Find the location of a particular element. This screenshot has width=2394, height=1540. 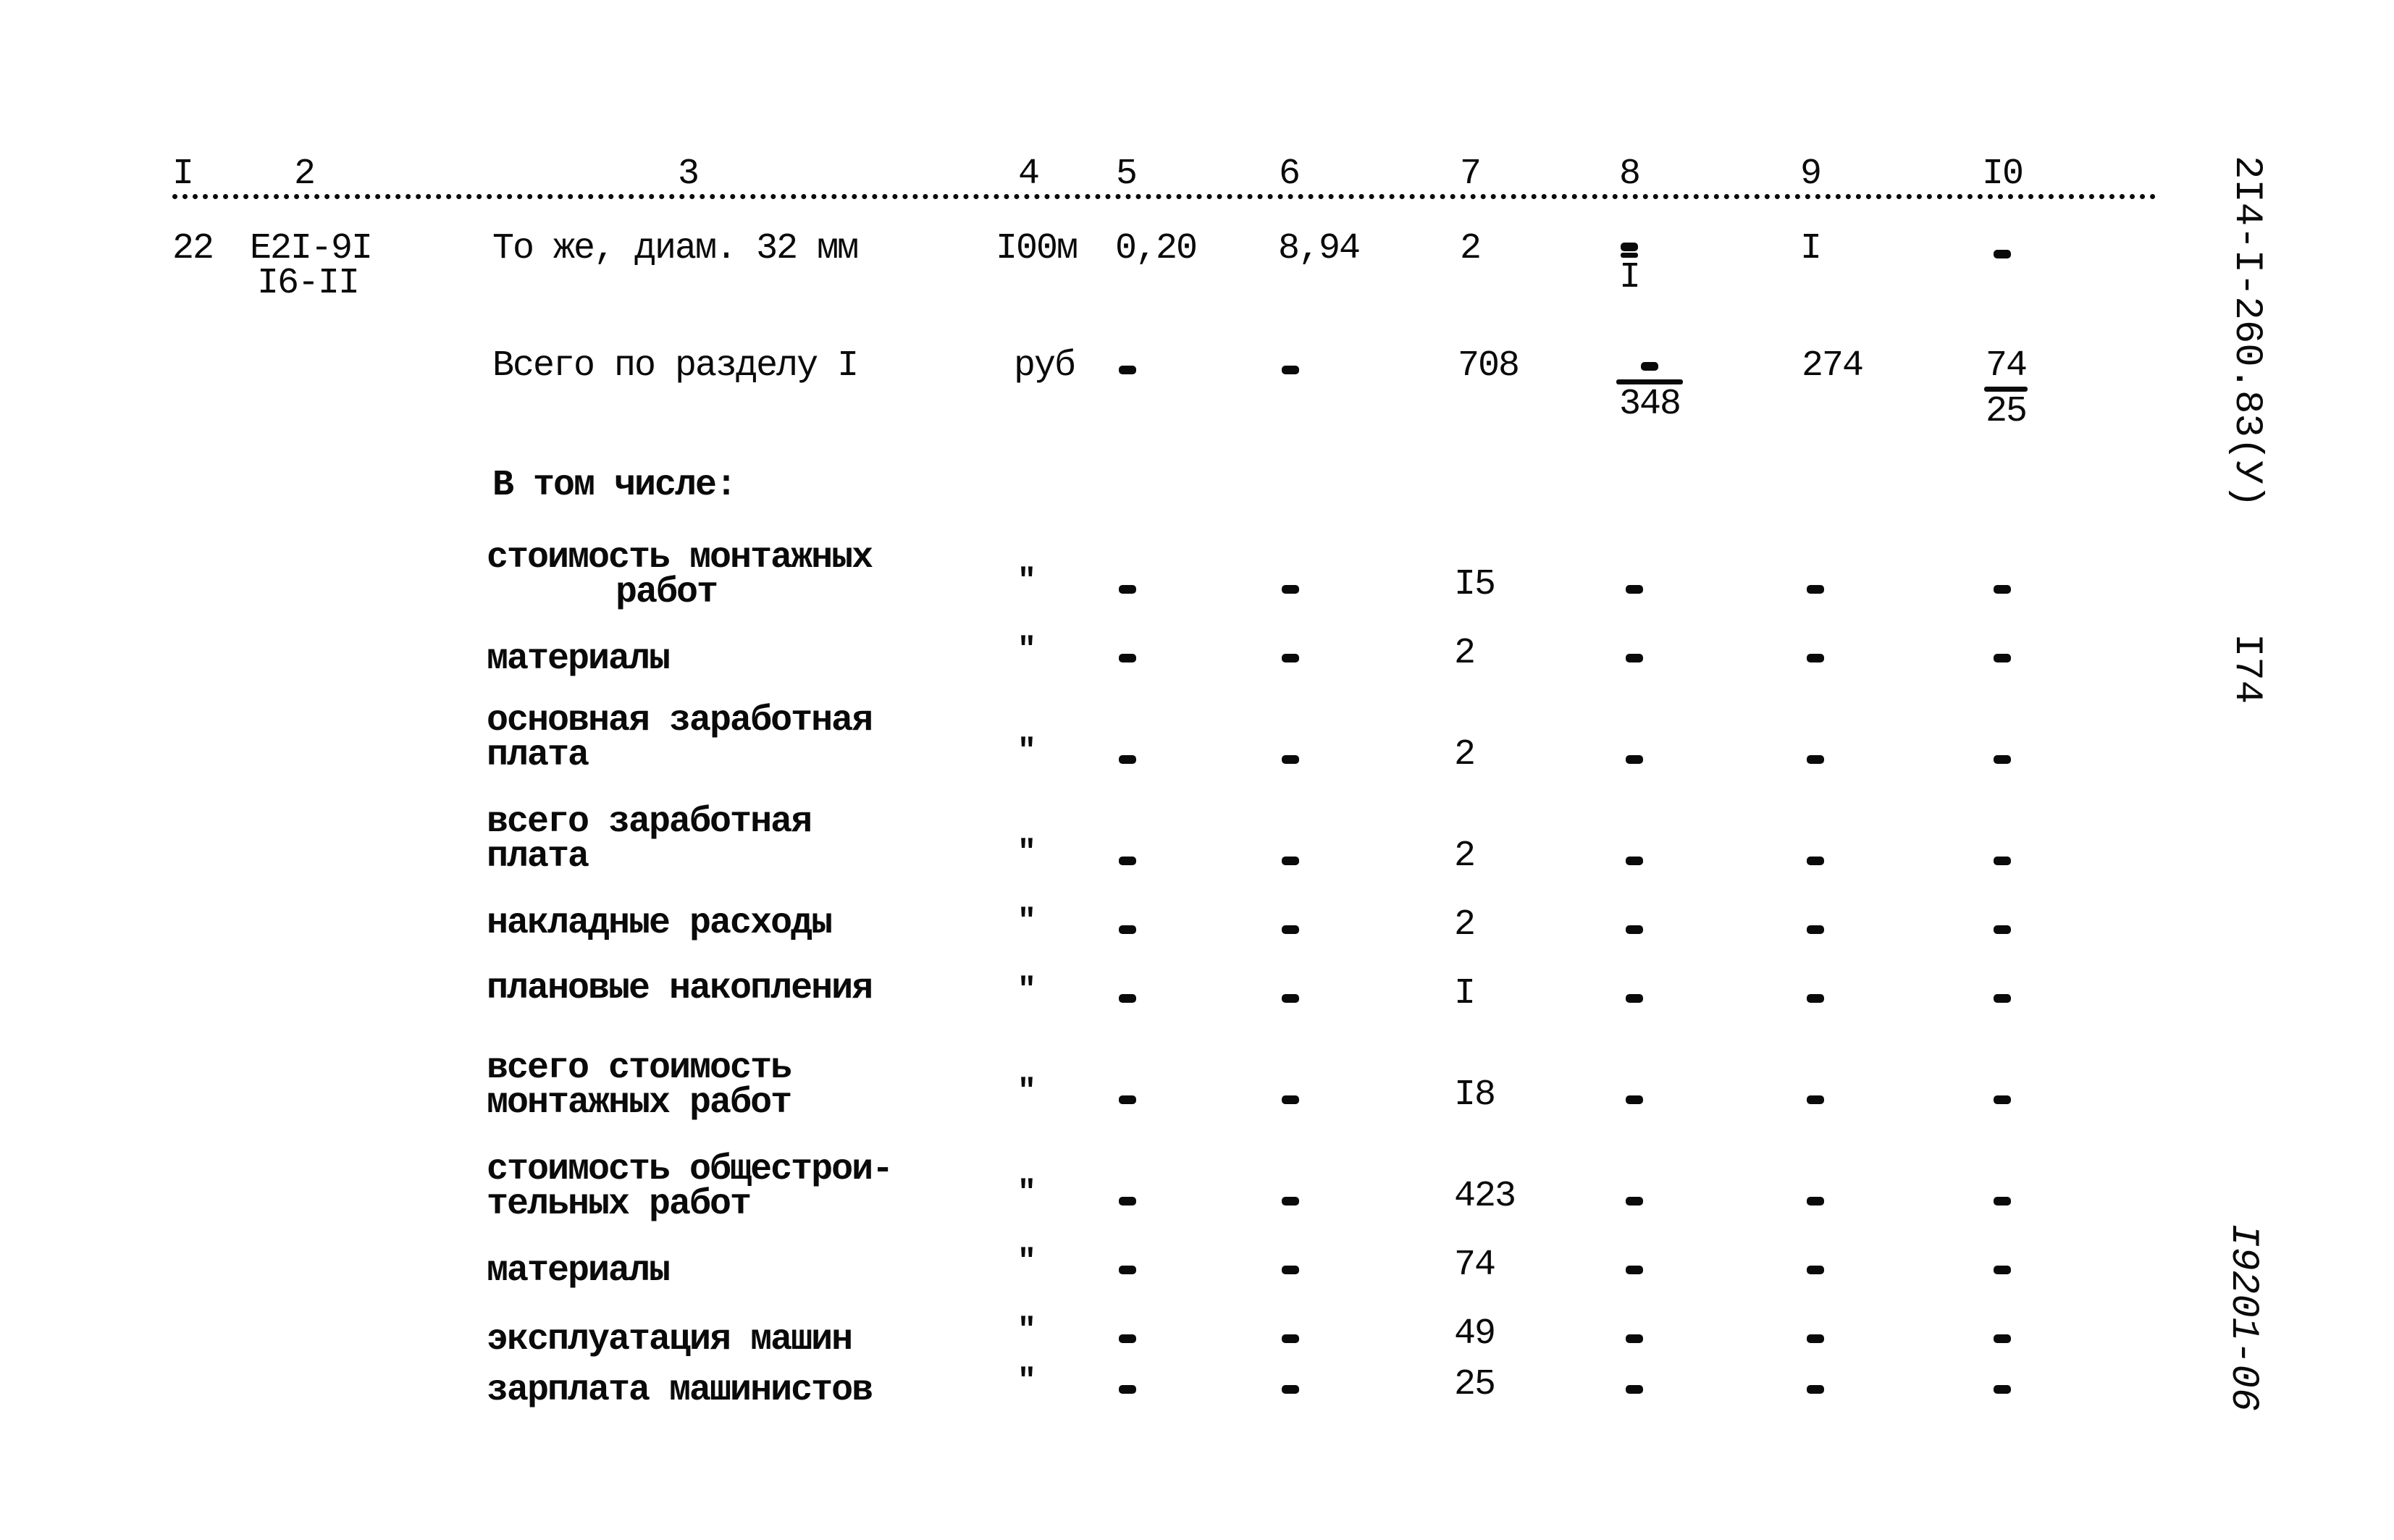

col-header-5: 5 is located at coordinates (1126, 174).